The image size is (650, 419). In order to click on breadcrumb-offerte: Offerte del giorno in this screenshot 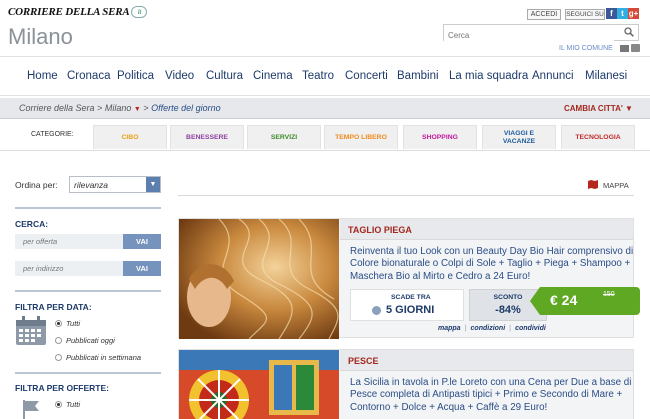, I will do `click(186, 108)`.